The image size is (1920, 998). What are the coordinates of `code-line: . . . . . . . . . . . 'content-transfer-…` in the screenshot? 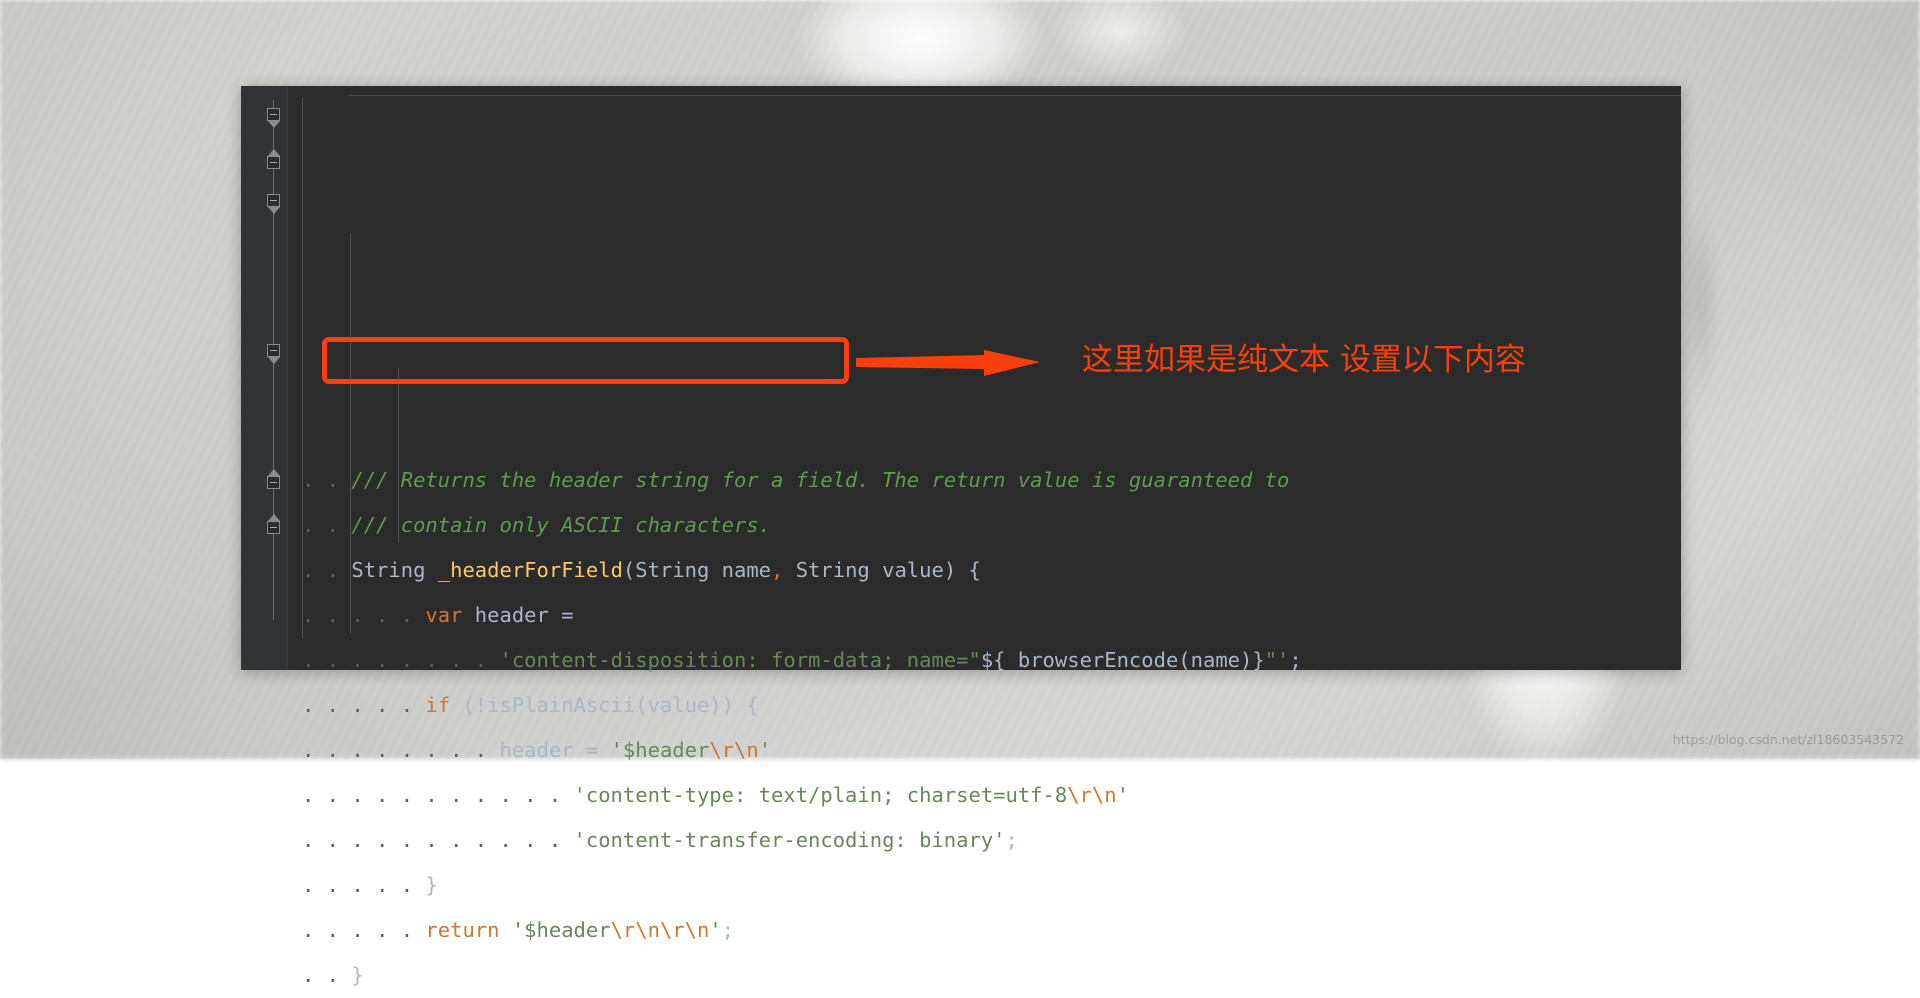 It's located at (984, 840).